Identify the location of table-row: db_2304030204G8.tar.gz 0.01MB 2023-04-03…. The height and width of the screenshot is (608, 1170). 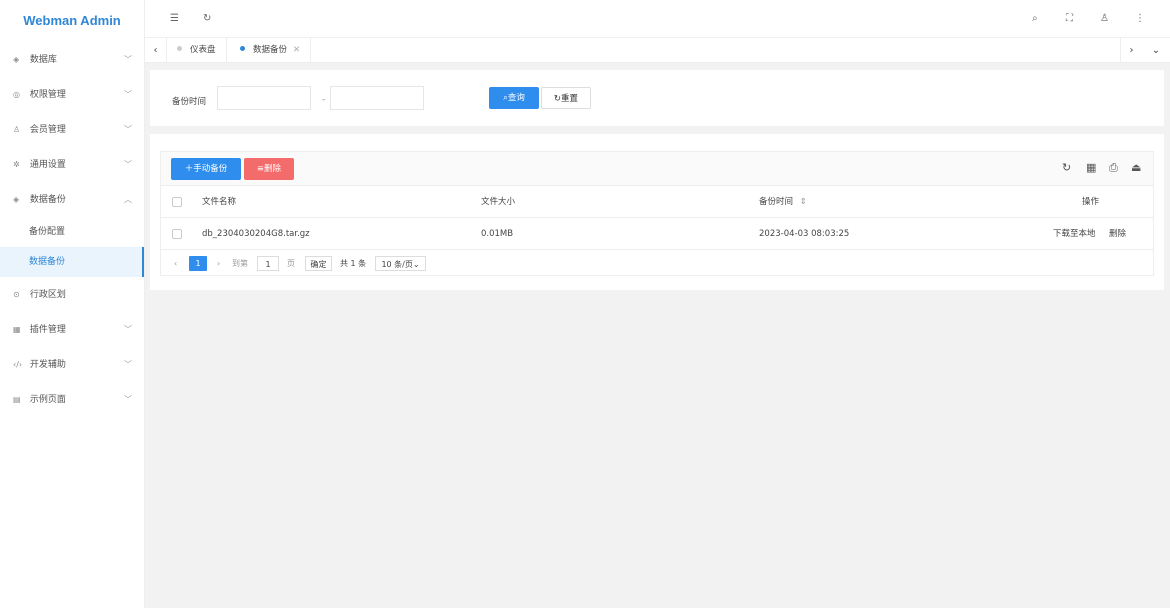
(657, 234).